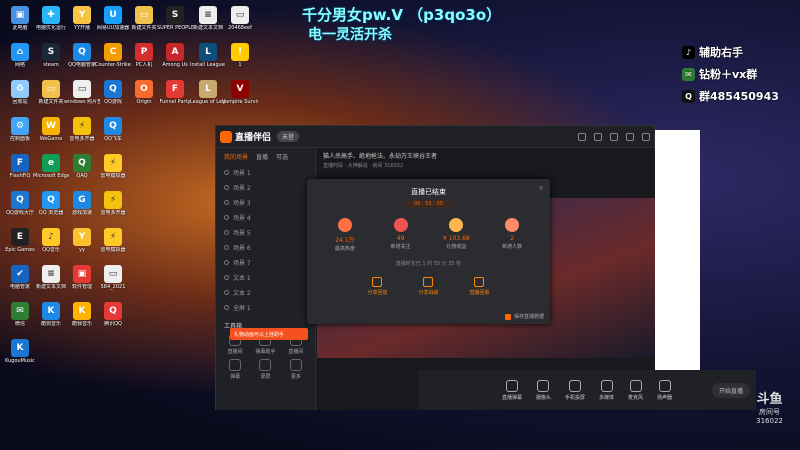 This screenshot has width=800, height=450. Describe the element at coordinates (543, 397) in the screenshot. I see `toolbar-label: 摄像头` at that location.